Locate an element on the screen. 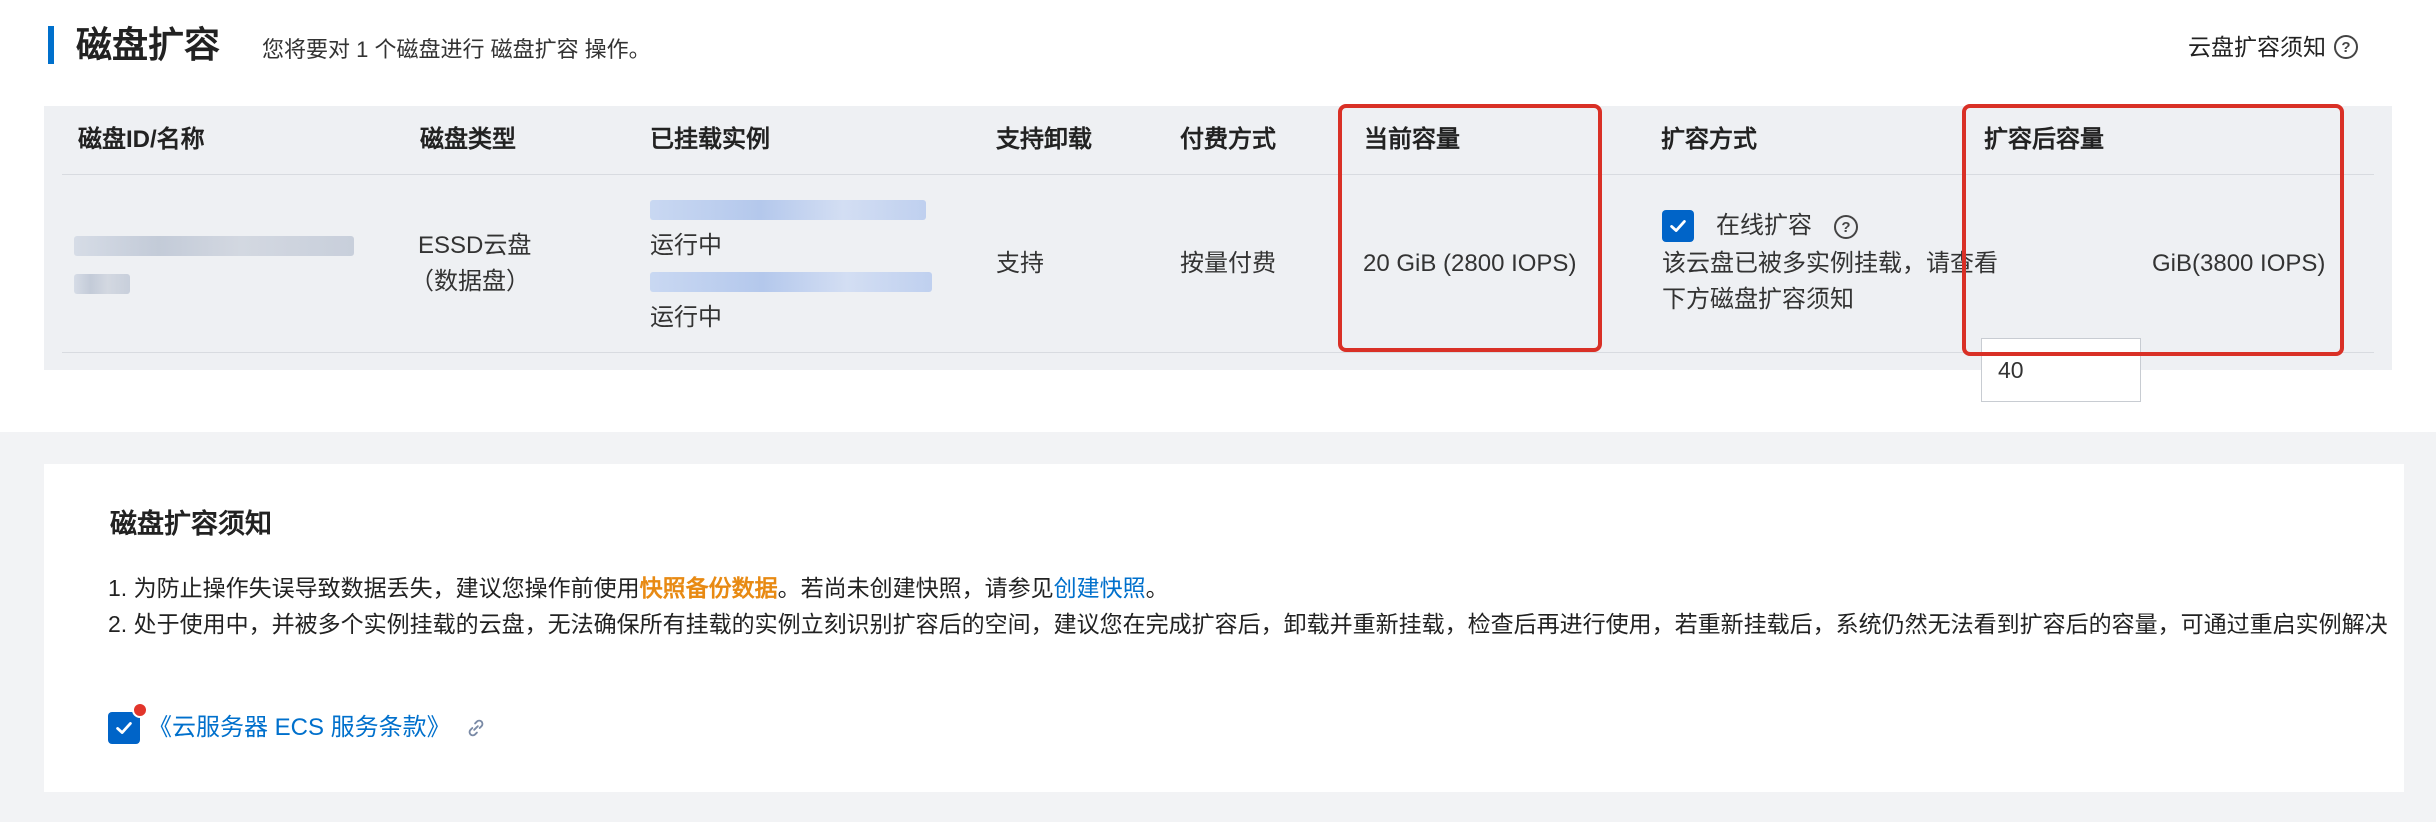 Image resolution: width=2436 pixels, height=822 pixels. resize-method-note: 该云盘已被多实例挂载，请查看下方磁盘扩容须知 is located at coordinates (1830, 281).